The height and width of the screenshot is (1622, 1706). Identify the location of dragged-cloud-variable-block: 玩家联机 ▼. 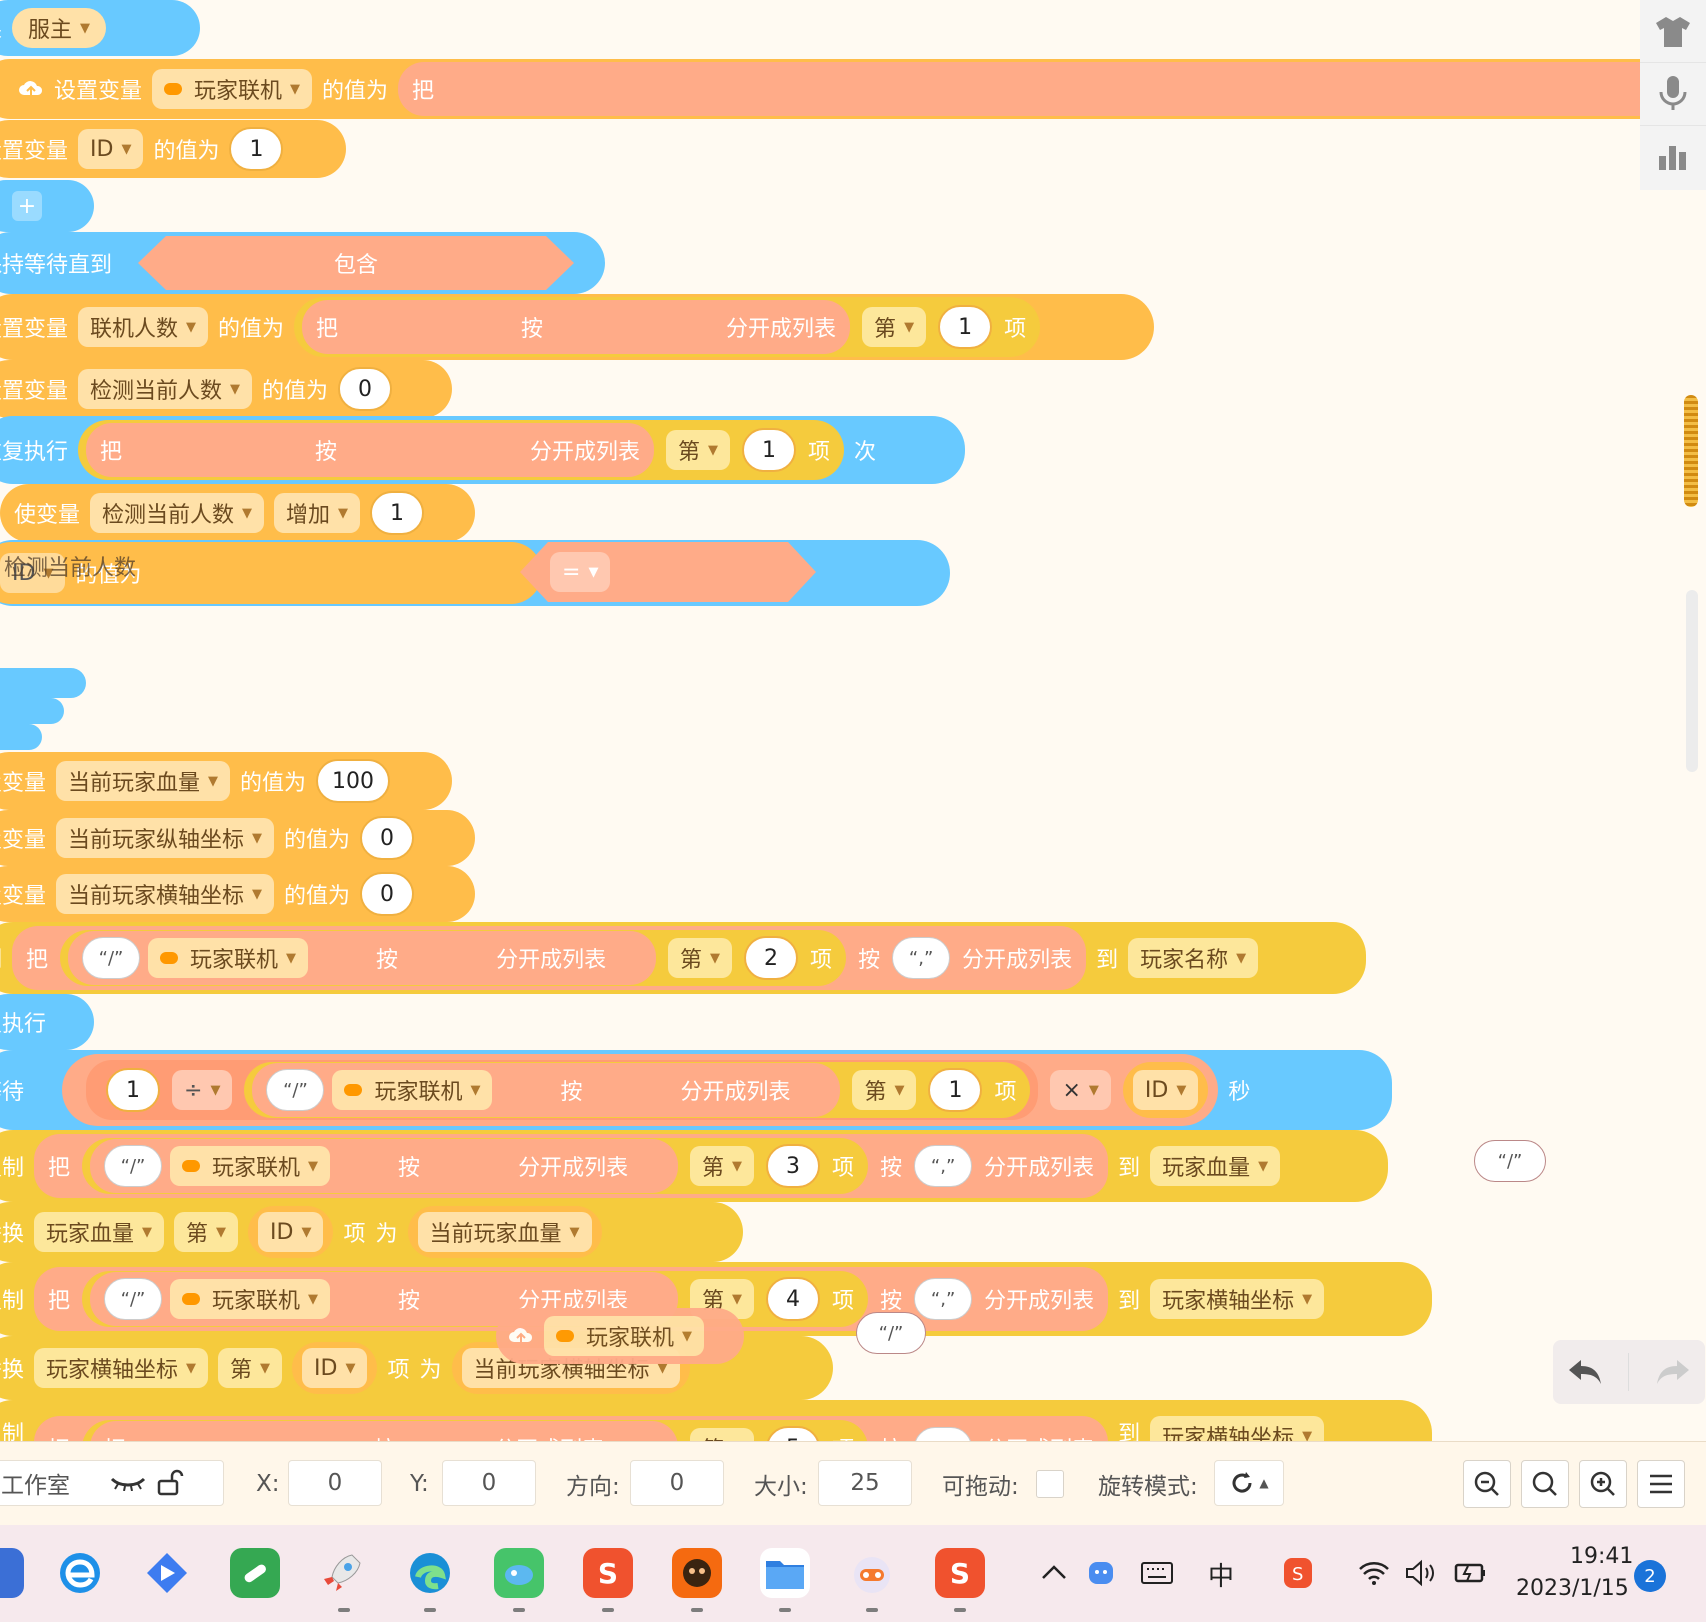
(620, 1336).